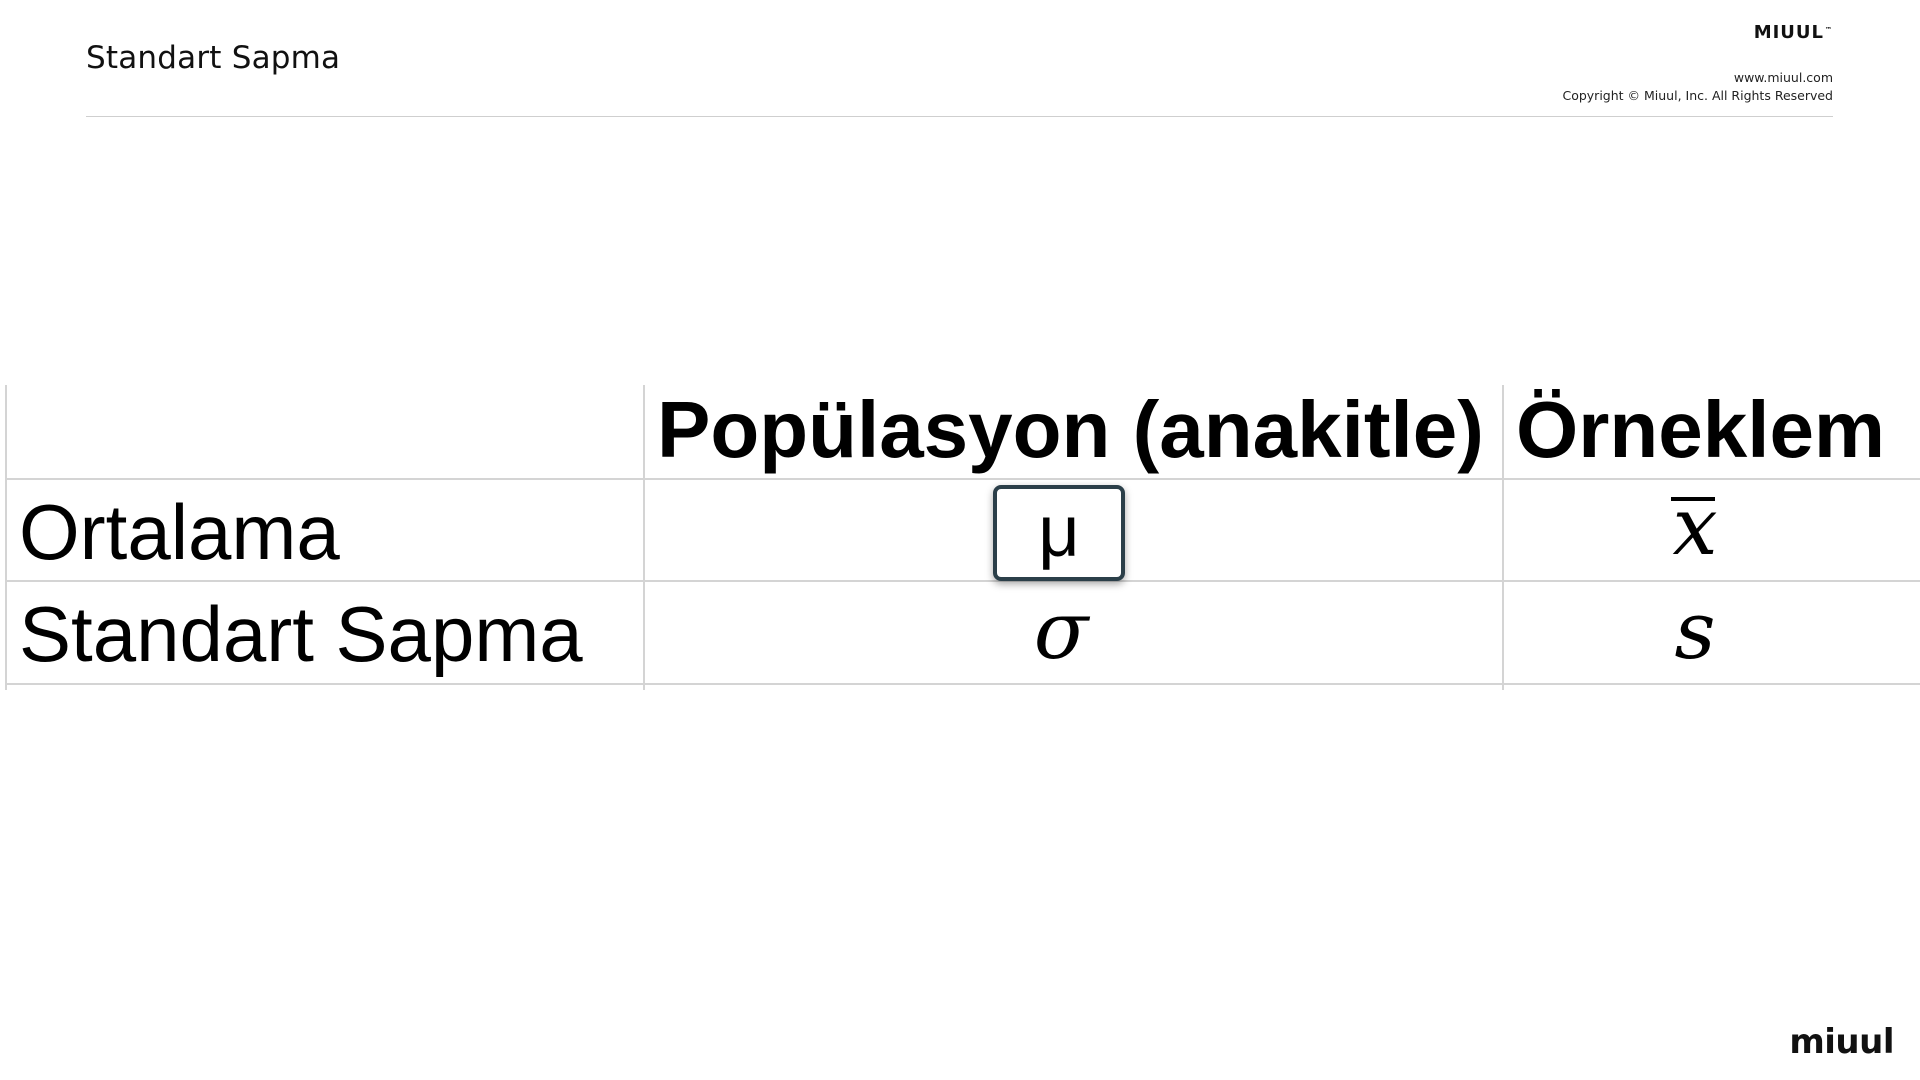  I want to click on trademark-mark: ™, so click(1829, 30).